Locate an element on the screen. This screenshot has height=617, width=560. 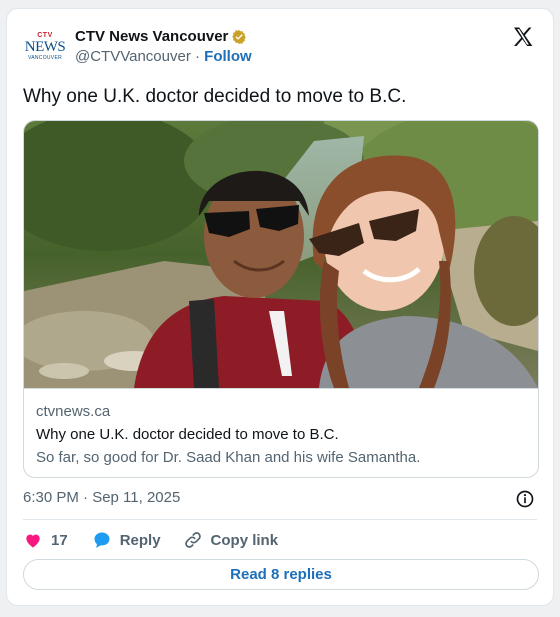
reply-bubble-icon is located at coordinates (102, 540).